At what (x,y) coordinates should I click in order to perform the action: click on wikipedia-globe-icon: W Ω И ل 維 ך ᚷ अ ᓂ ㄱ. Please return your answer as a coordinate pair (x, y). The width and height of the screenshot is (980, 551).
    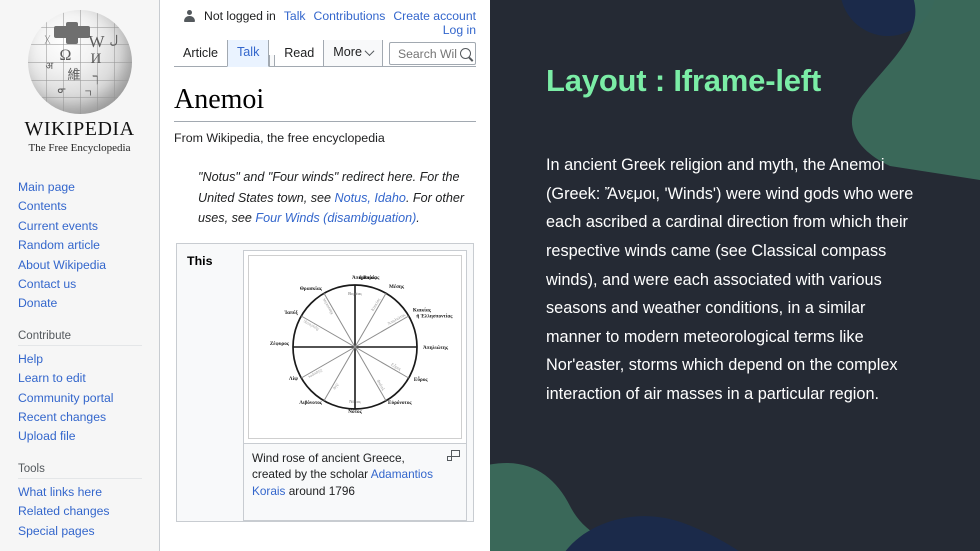
    Looking at the image, I should click on (79, 62).